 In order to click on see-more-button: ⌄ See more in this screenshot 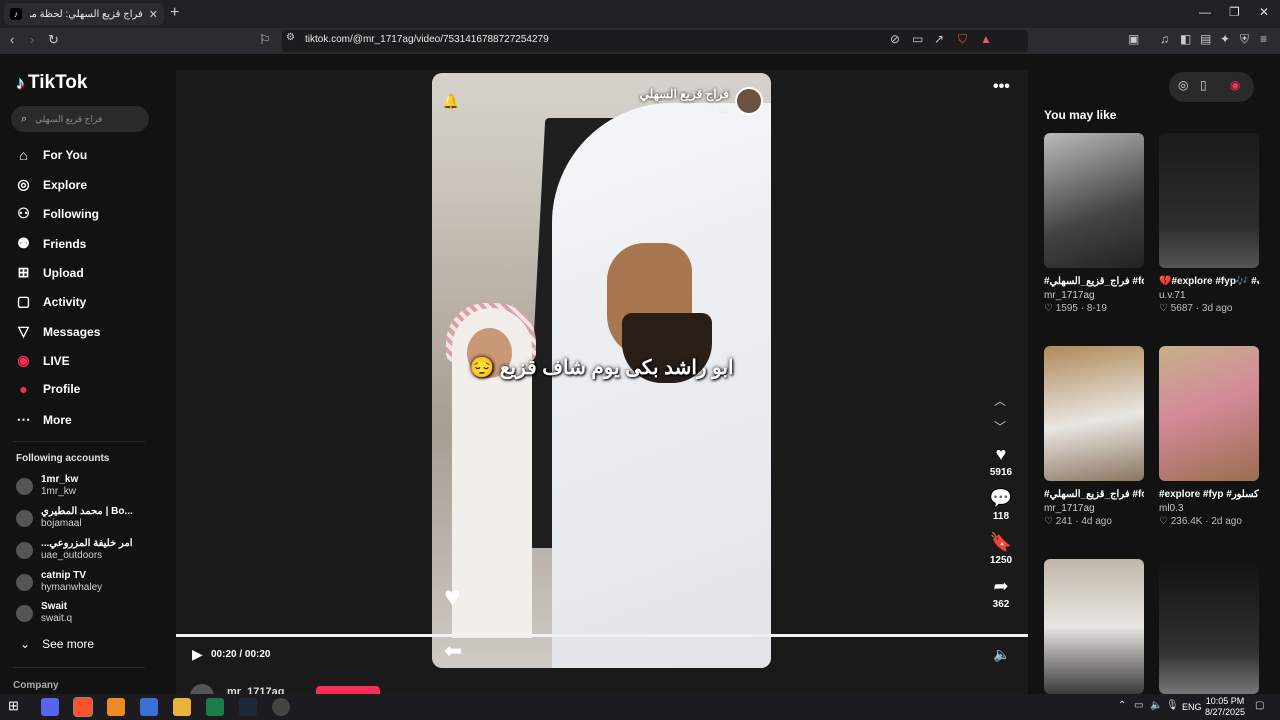, I will do `click(57, 644)`.